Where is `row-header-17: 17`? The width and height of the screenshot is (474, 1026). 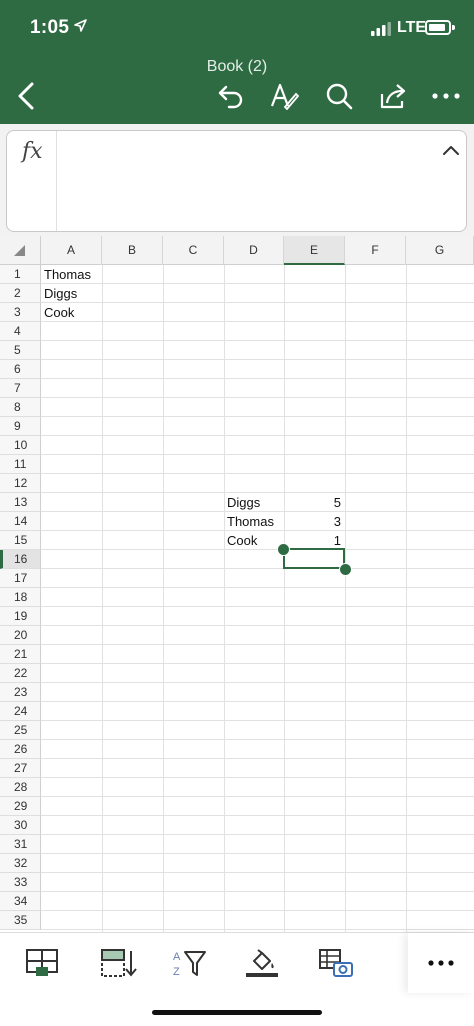
row-header-17: 17 is located at coordinates (20, 578).